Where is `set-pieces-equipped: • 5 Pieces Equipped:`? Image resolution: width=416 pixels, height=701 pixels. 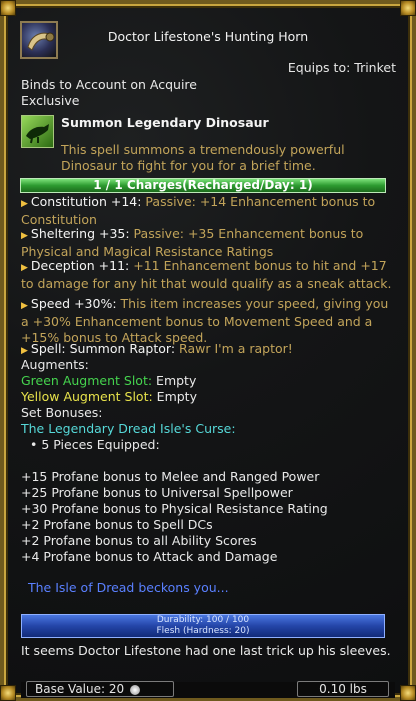 set-pieces-equipped: • 5 Pieces Equipped: is located at coordinates (95, 444).